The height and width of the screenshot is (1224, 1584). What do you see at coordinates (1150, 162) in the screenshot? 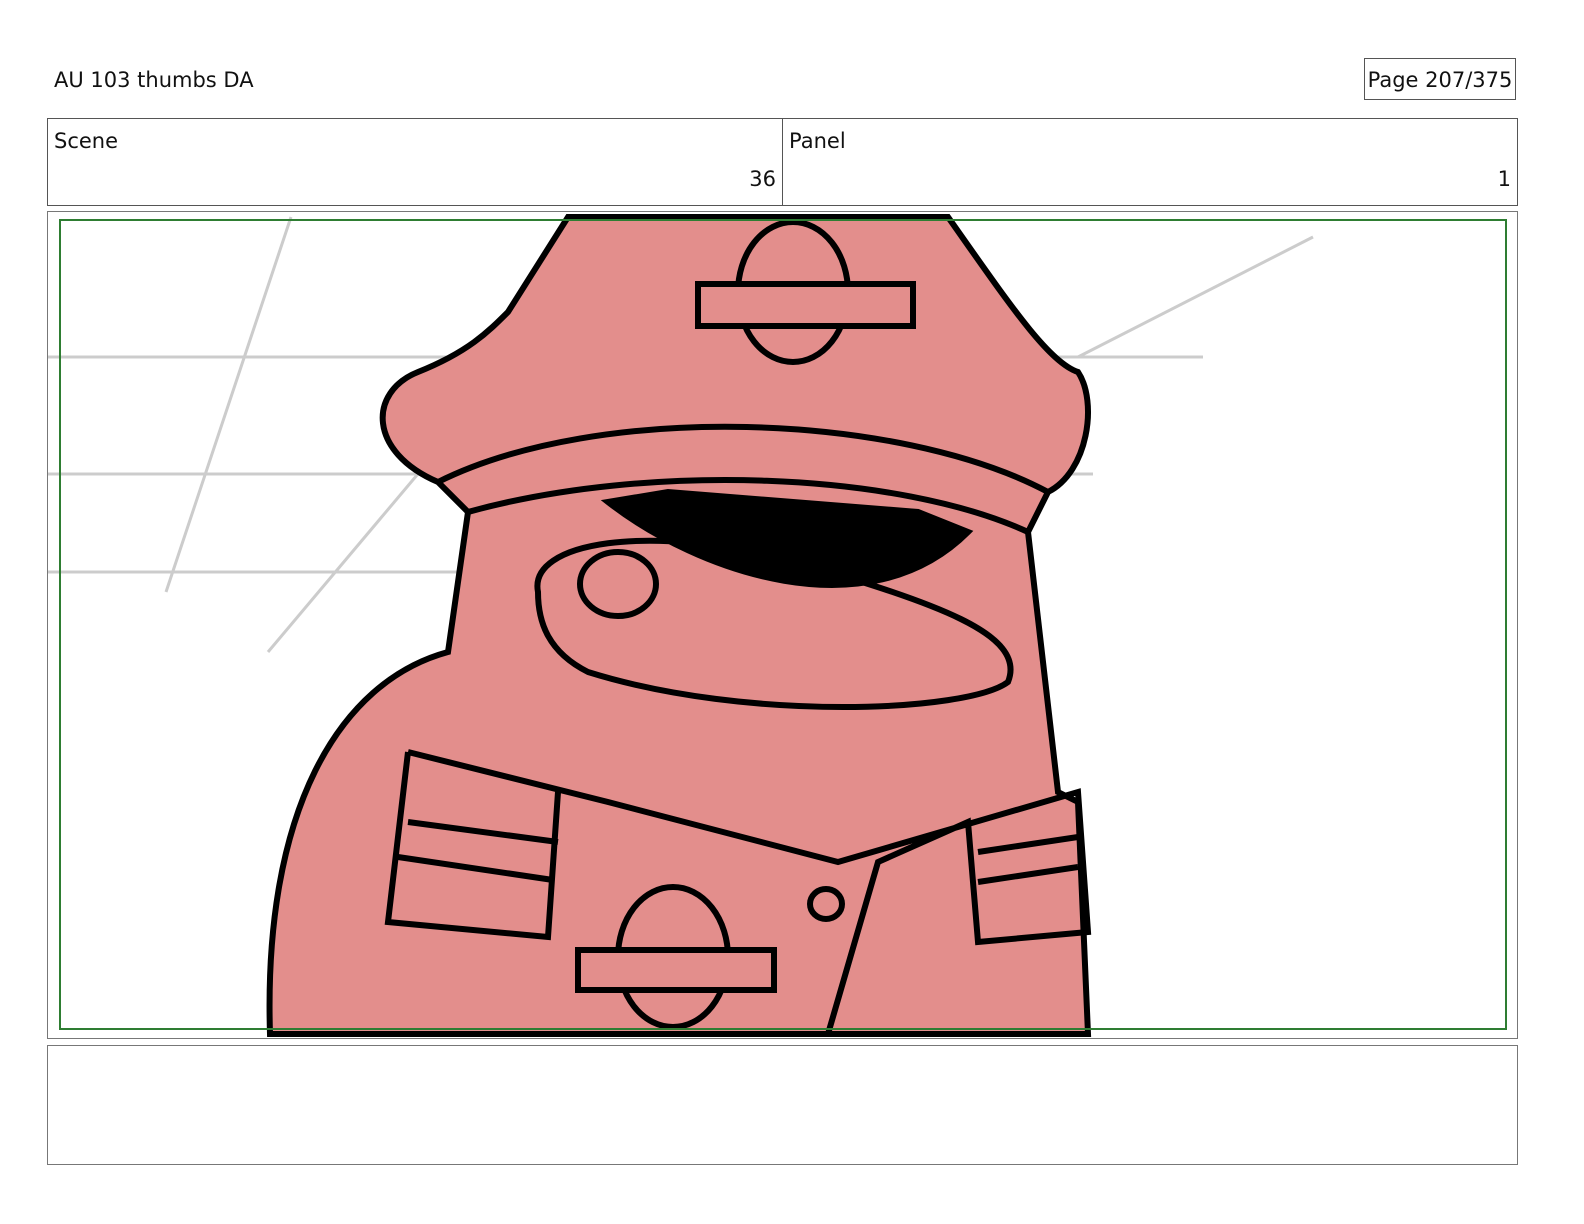
I see `panel-cell: Panel 1` at bounding box center [1150, 162].